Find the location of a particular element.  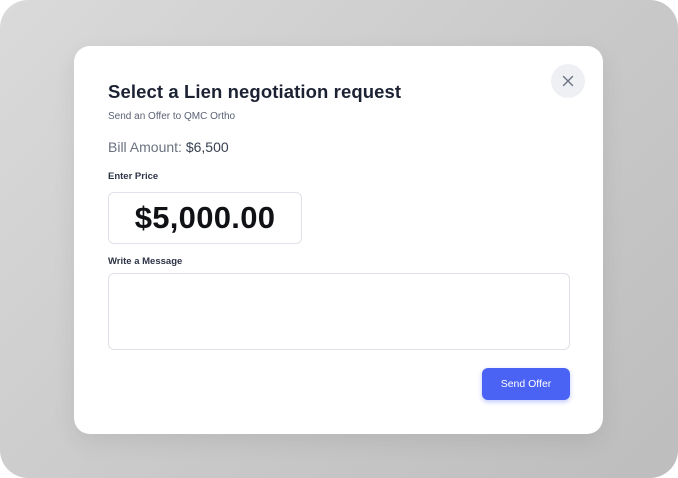

close-button is located at coordinates (568, 81).